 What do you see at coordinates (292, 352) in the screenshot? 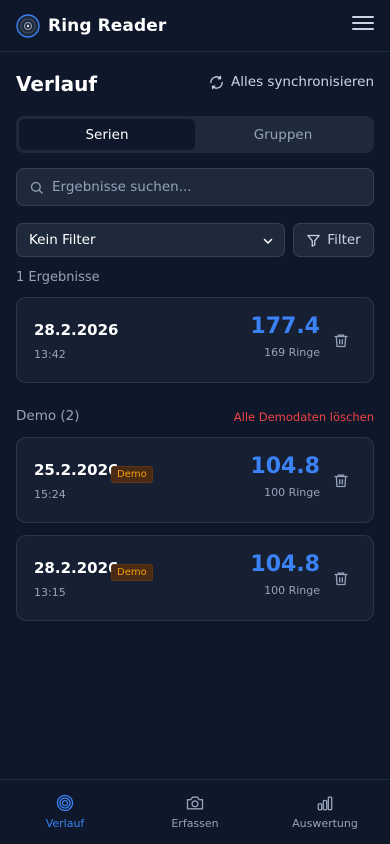
I see `card-rings: 169 Ringe` at bounding box center [292, 352].